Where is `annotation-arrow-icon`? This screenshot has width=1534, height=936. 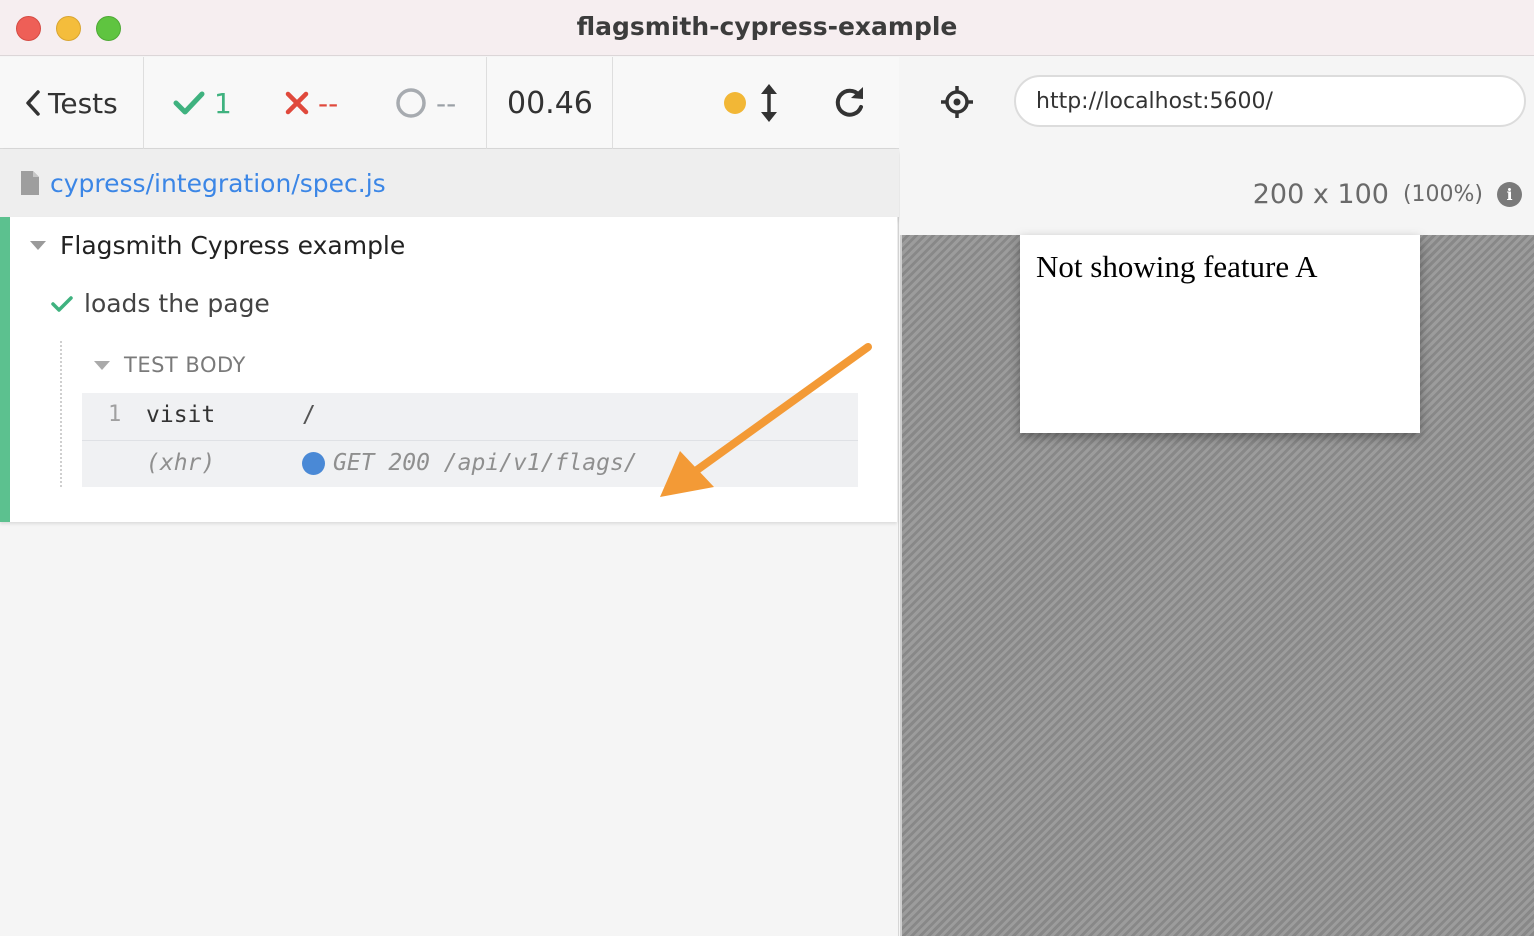 annotation-arrow-icon is located at coordinates (766, 420).